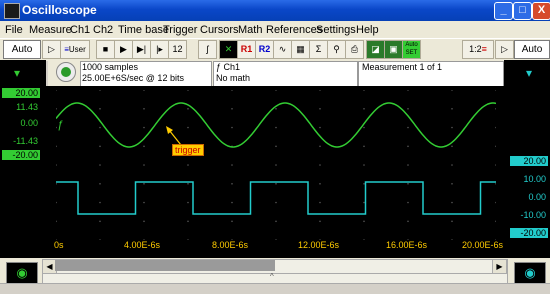  I want to click on menu-trigger: Trigger, so click(180, 30).